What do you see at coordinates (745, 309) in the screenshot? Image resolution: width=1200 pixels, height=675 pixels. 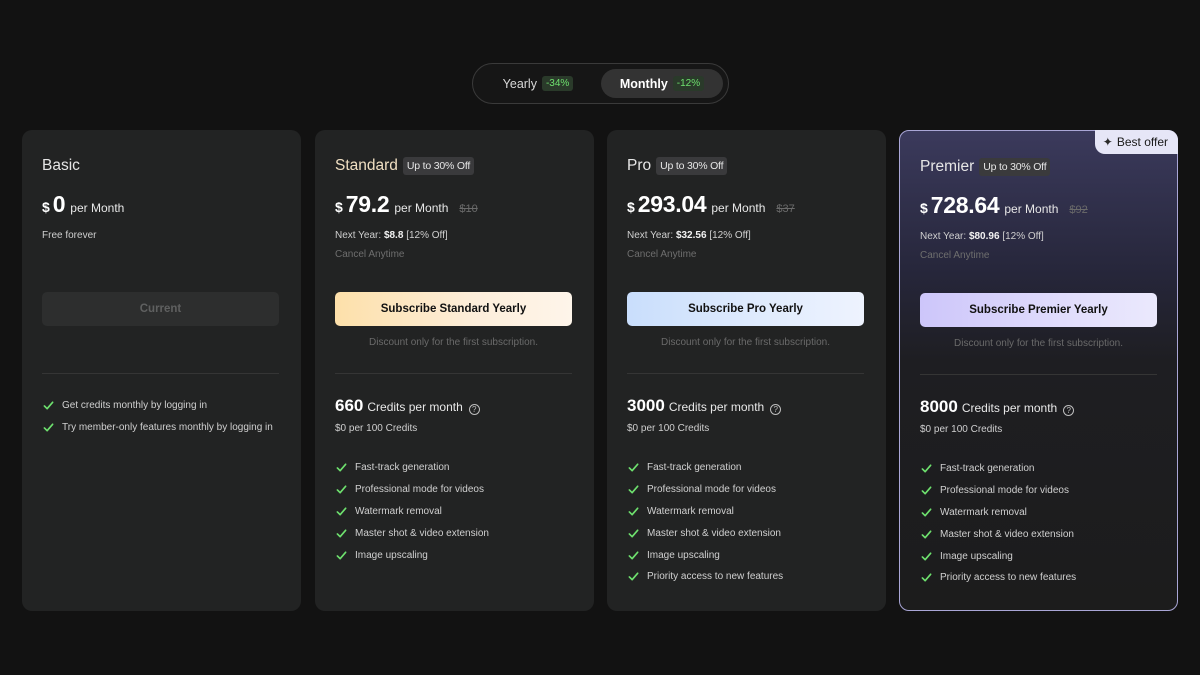 I see `subscribe-pro-button: Subscribe Pro Yearly` at bounding box center [745, 309].